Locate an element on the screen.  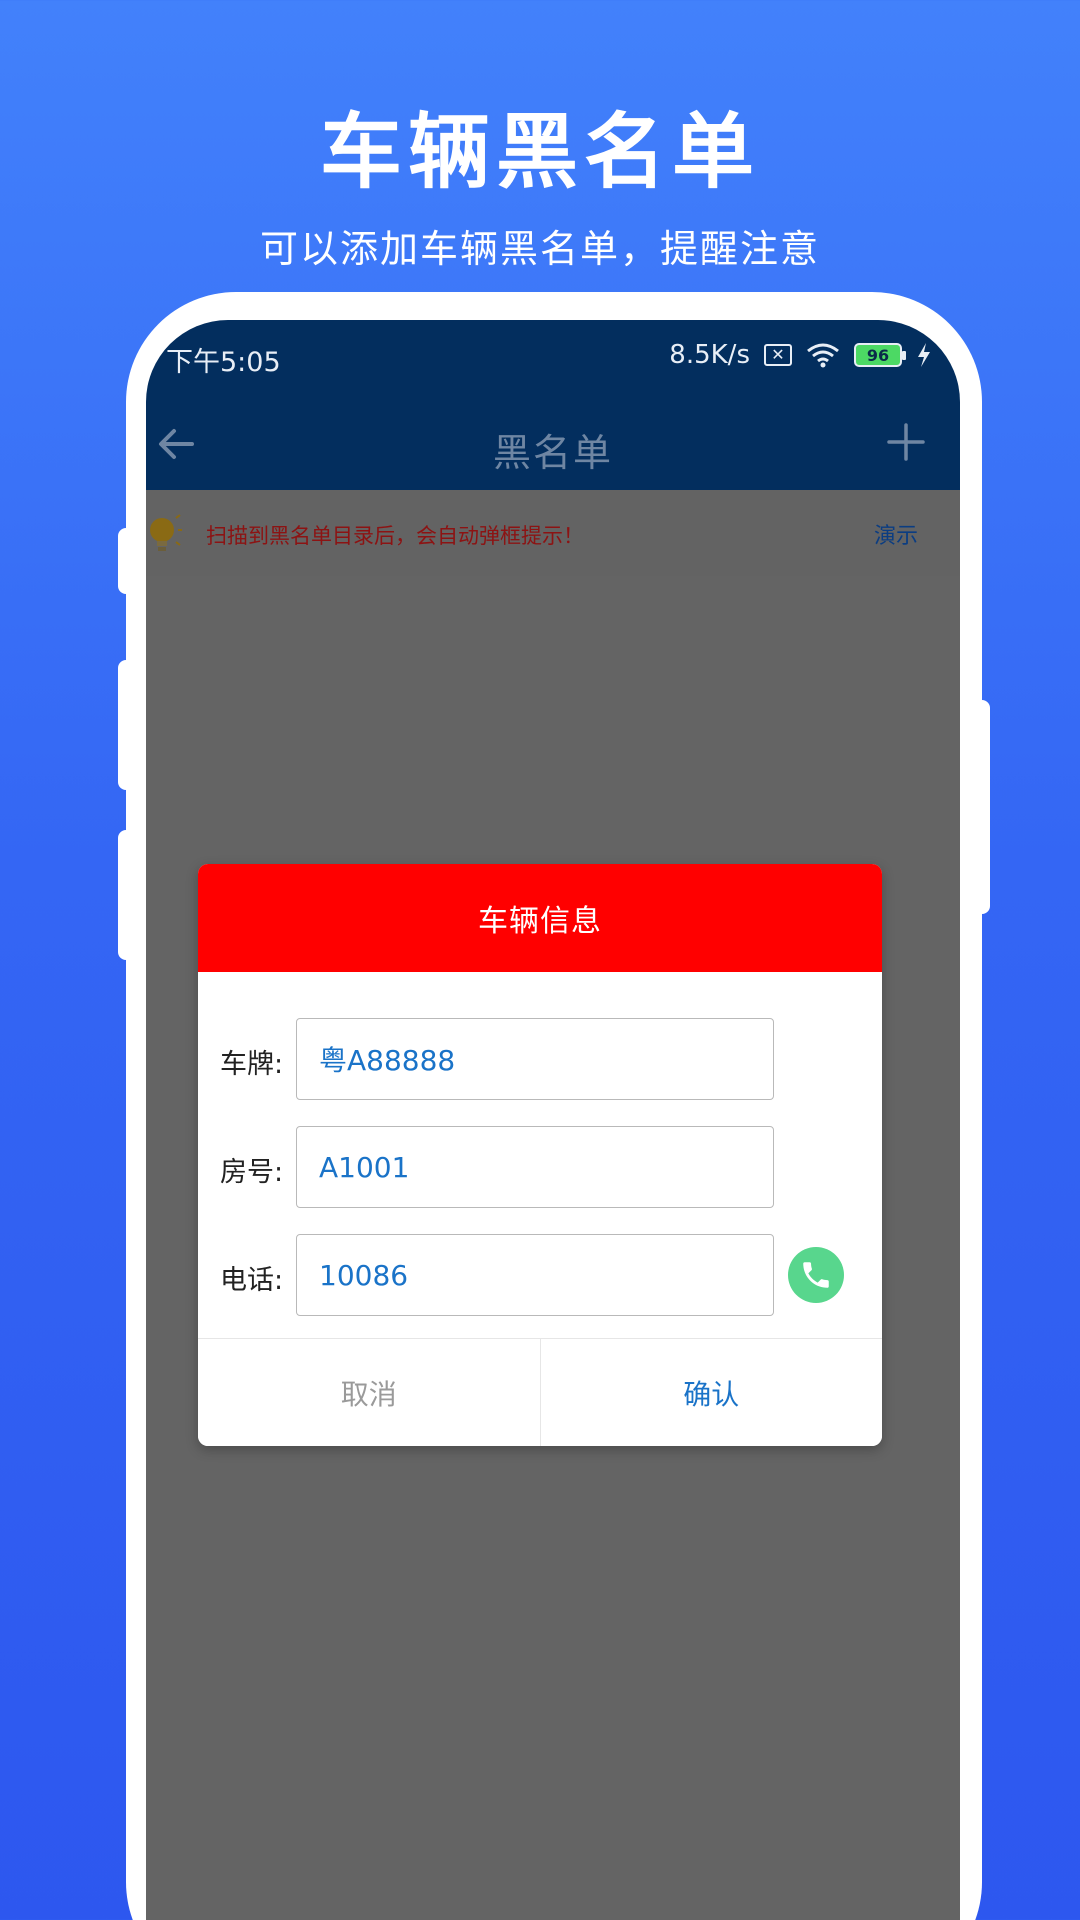
phone-side-button-right is located at coordinates (979, 807).